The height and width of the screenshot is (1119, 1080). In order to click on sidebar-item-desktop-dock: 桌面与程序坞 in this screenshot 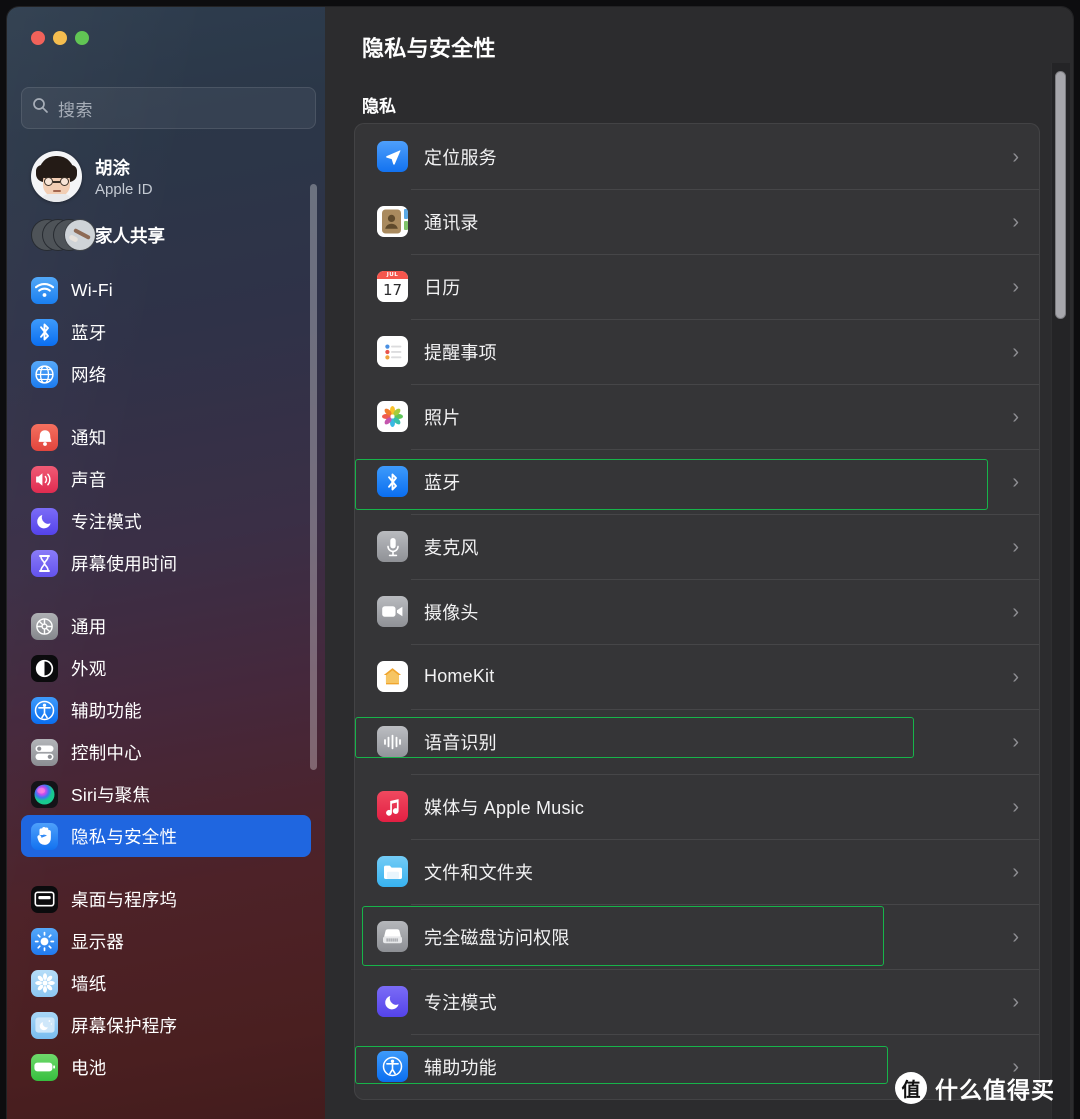, I will do `click(166, 899)`.